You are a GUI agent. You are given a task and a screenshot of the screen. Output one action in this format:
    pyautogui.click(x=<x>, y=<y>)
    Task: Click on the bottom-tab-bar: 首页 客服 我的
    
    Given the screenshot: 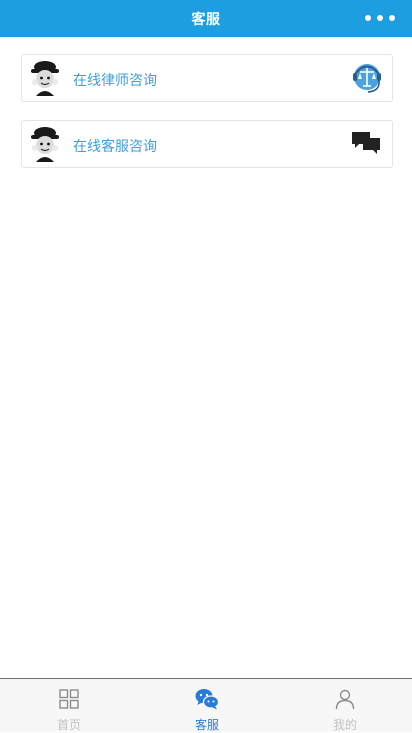 What is the action you would take?
    pyautogui.click(x=206, y=705)
    